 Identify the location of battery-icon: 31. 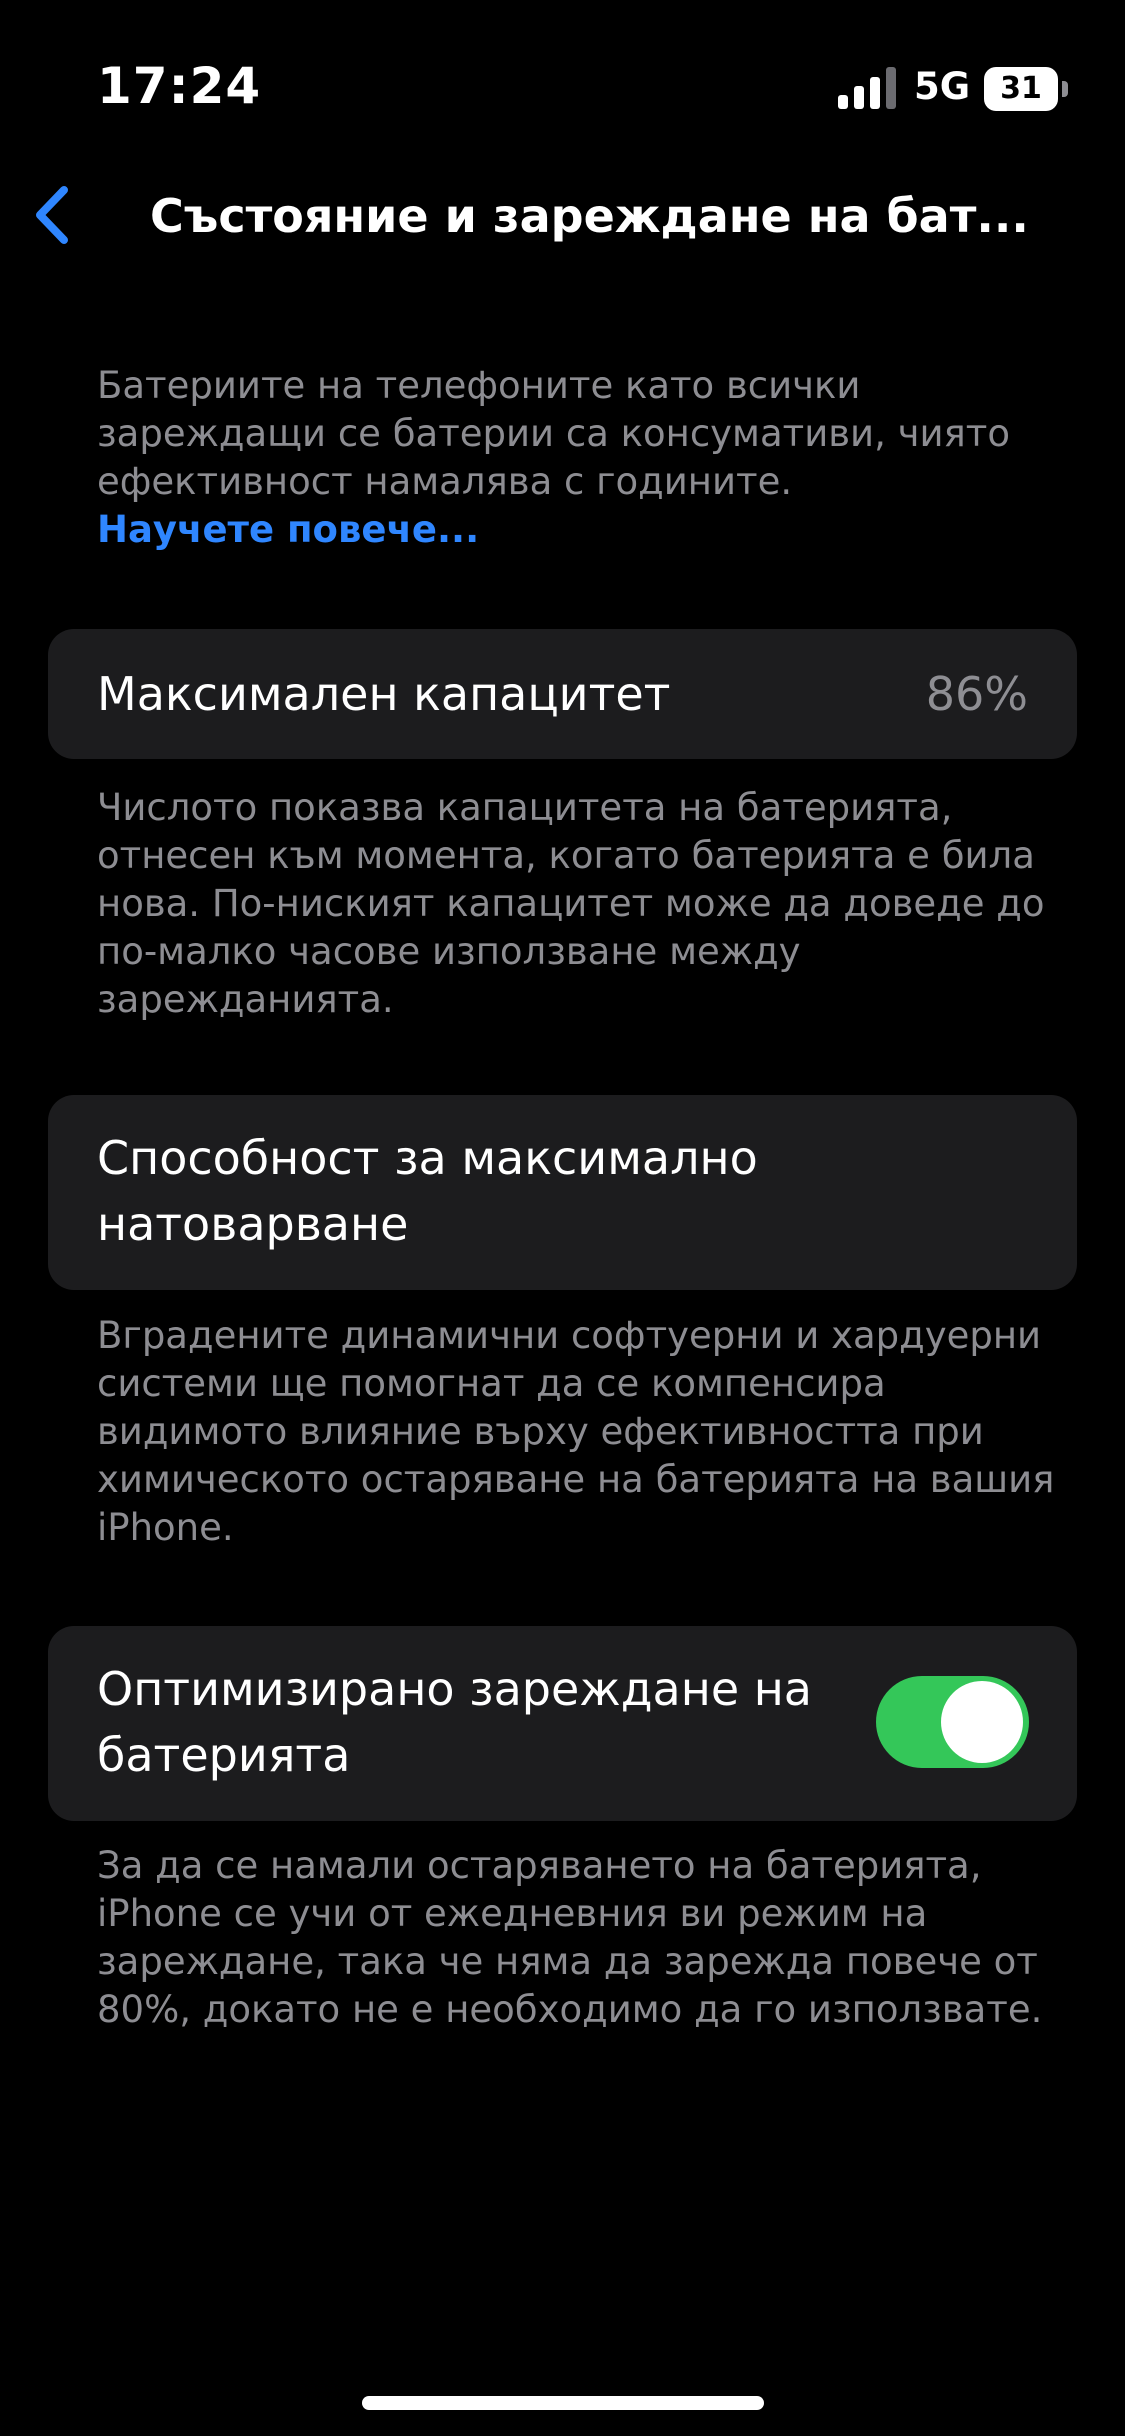
(1026, 89).